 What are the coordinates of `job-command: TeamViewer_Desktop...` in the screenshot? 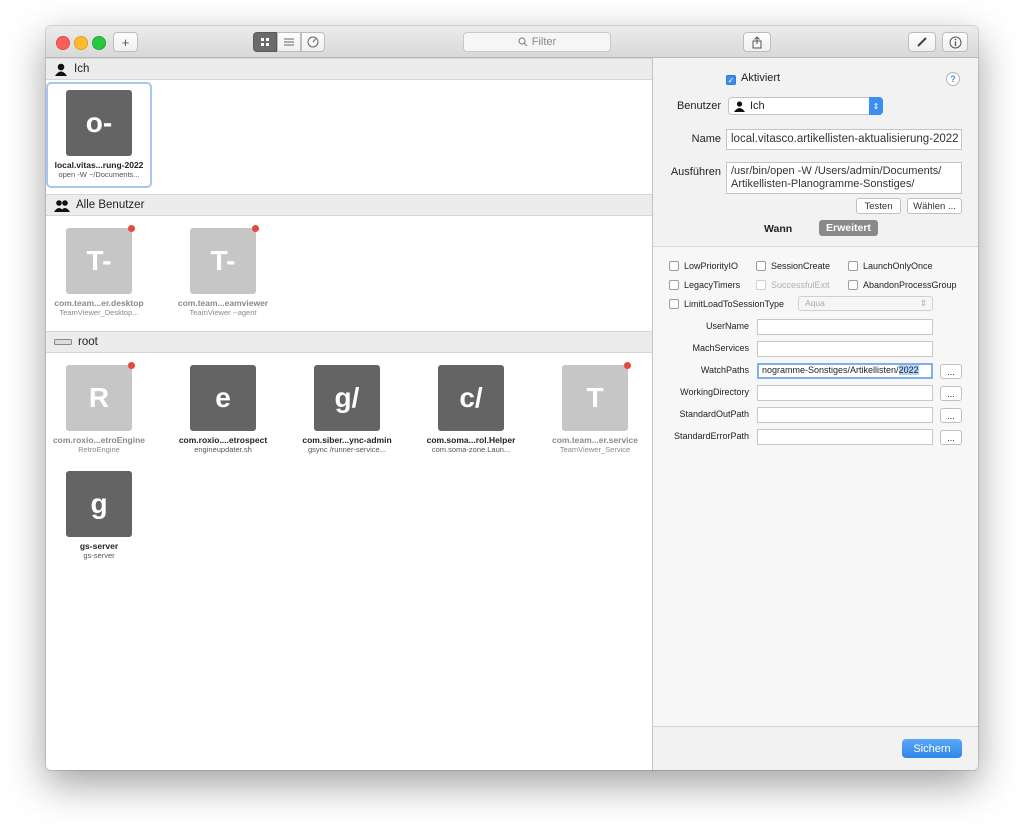 It's located at (99, 312).